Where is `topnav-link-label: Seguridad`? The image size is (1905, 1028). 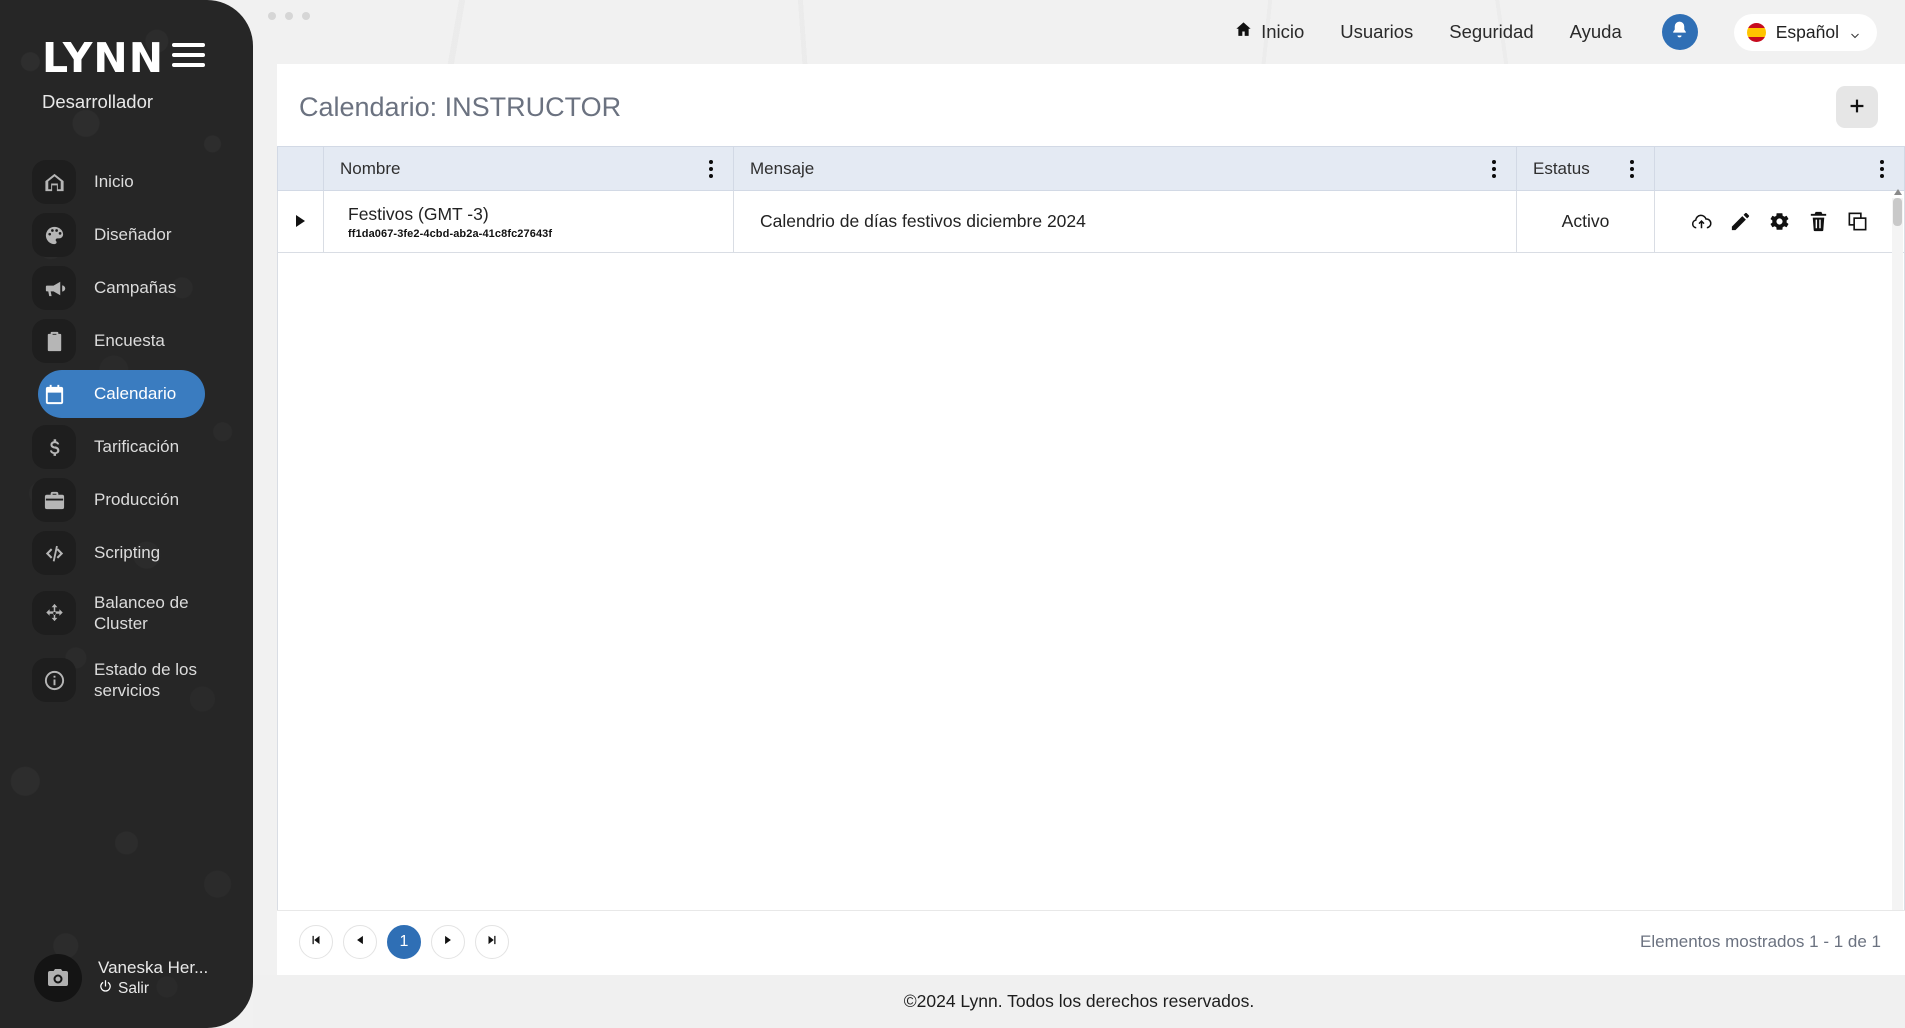 topnav-link-label: Seguridad is located at coordinates (1491, 31).